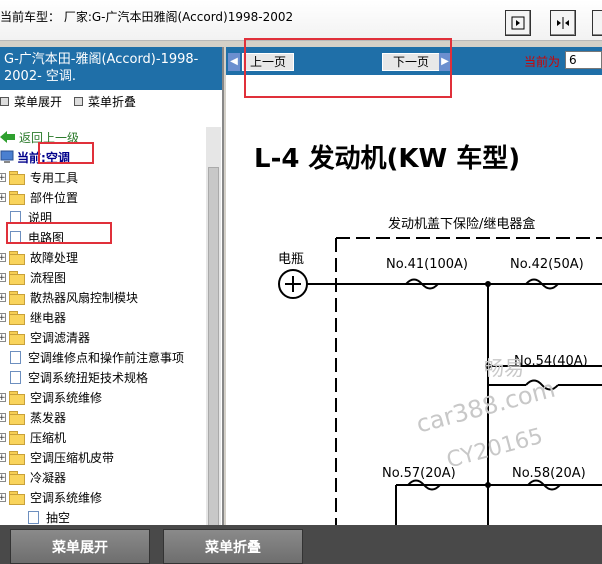 The width and height of the screenshot is (602, 564). I want to click on menu-item: 空调维修点和操作前注意事项, so click(103, 357).